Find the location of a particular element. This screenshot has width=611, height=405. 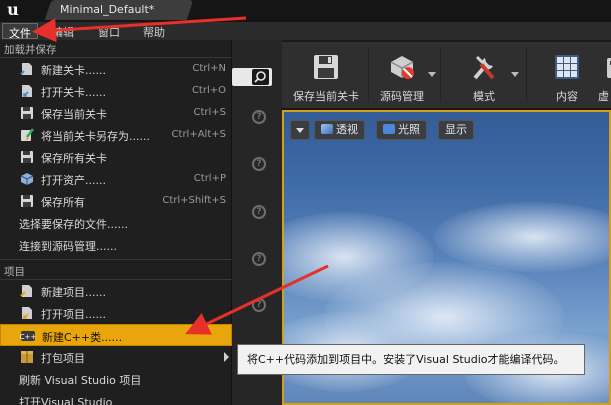

lit-mode-label: 光照 is located at coordinates (409, 129).